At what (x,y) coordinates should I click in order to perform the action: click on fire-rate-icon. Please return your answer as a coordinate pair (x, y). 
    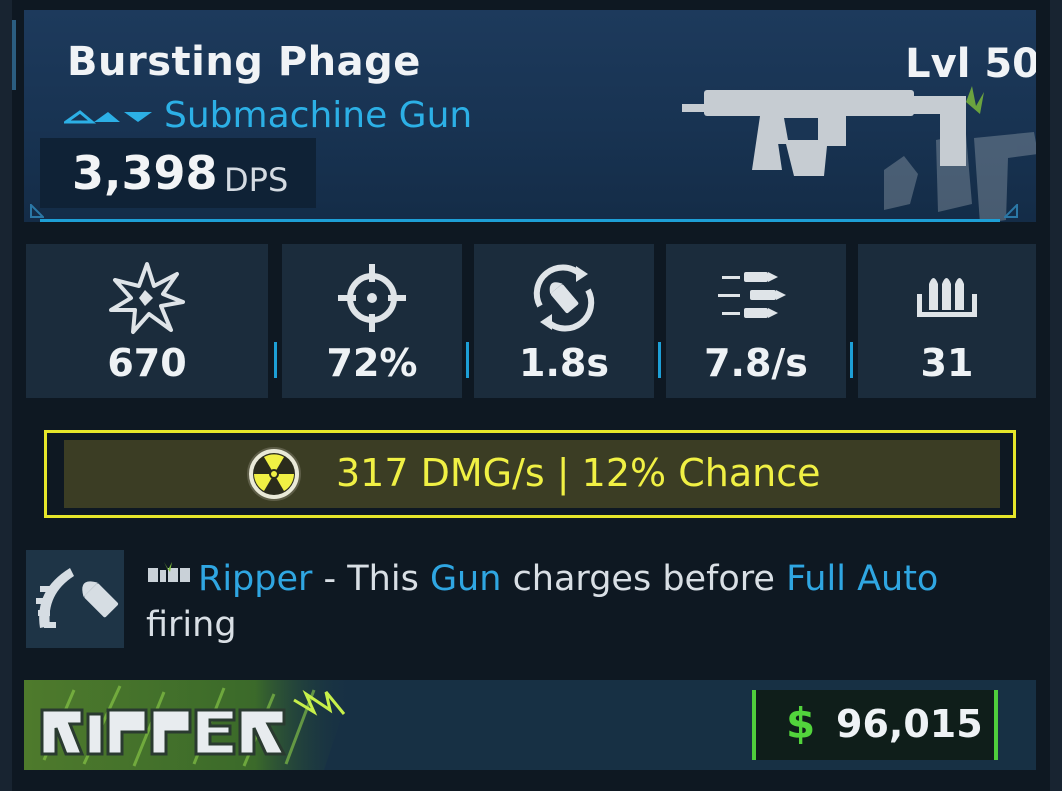
    Looking at the image, I should click on (752, 295).